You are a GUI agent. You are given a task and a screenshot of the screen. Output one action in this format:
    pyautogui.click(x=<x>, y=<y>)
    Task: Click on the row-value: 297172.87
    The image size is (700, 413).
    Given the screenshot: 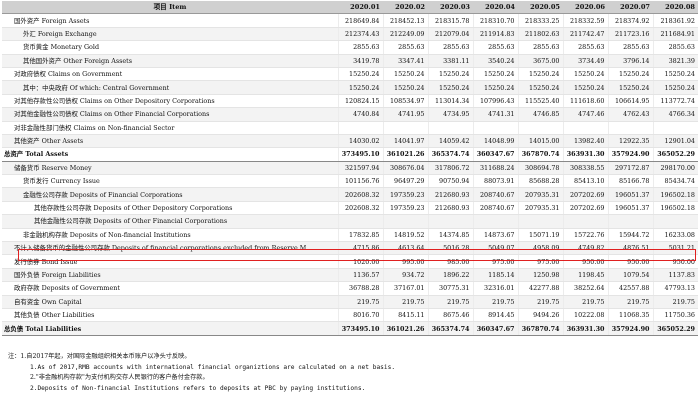 What is the action you would take?
    pyautogui.click(x=630, y=168)
    